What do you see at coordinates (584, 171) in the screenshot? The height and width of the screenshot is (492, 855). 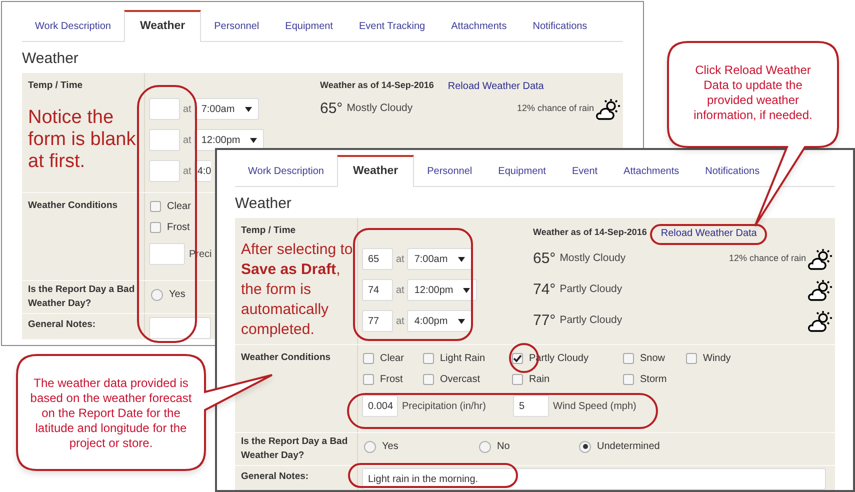 I see `tab: Event` at bounding box center [584, 171].